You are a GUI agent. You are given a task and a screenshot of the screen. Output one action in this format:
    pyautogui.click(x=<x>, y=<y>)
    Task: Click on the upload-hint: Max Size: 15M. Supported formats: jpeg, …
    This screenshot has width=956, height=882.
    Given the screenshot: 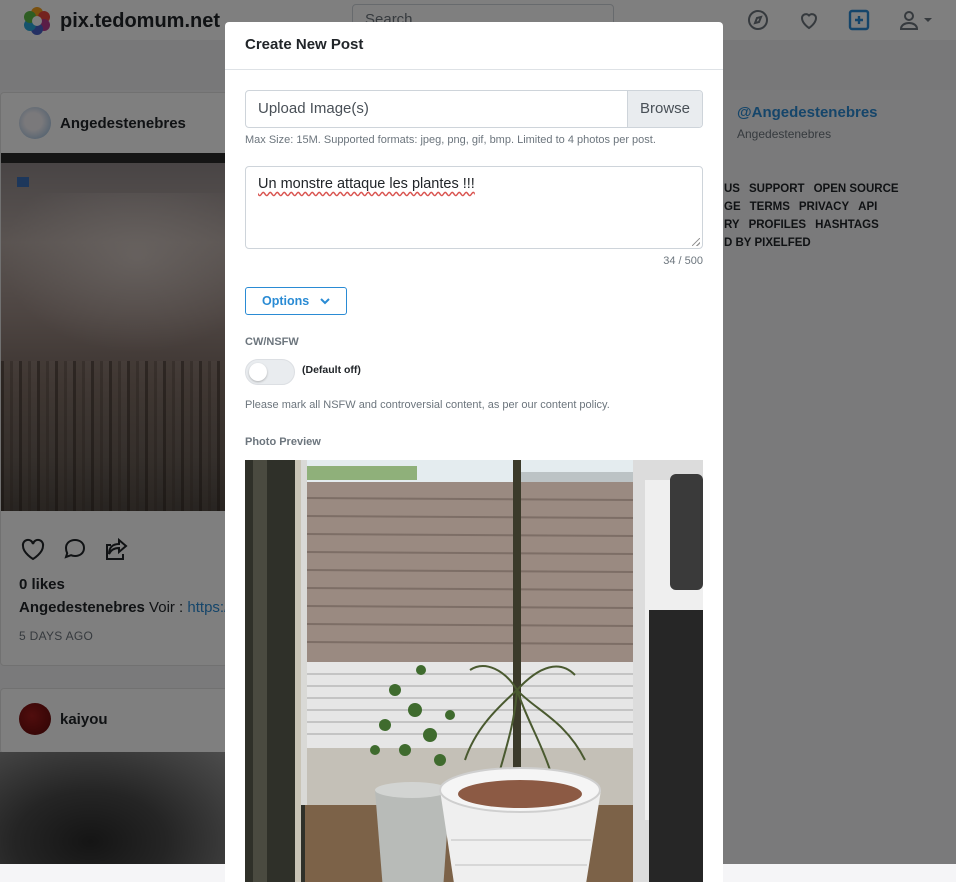 What is the action you would take?
    pyautogui.click(x=450, y=140)
    